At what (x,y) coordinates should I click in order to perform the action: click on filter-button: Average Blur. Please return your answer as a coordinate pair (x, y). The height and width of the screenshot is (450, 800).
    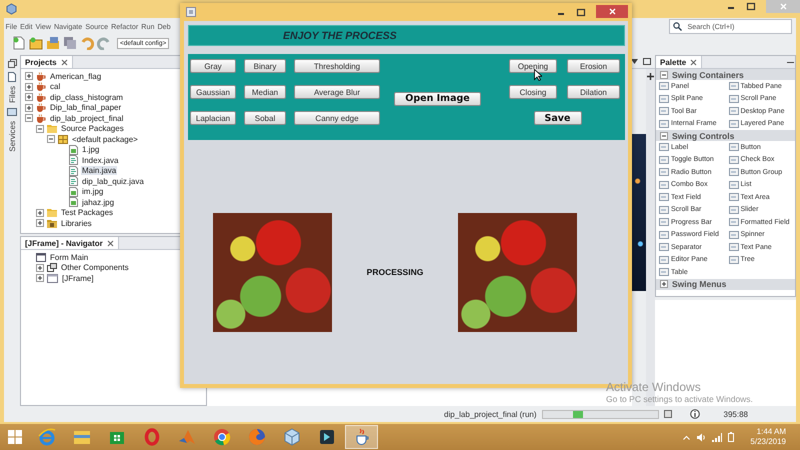
    Looking at the image, I should click on (337, 92).